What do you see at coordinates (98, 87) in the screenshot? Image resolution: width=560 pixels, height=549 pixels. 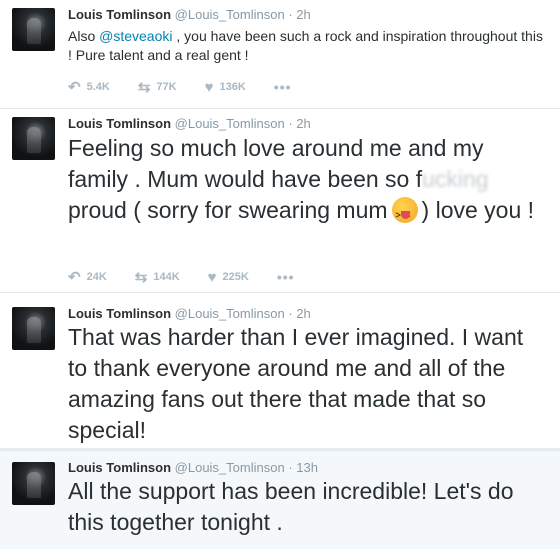 I see `reply-count: 5.4K` at bounding box center [98, 87].